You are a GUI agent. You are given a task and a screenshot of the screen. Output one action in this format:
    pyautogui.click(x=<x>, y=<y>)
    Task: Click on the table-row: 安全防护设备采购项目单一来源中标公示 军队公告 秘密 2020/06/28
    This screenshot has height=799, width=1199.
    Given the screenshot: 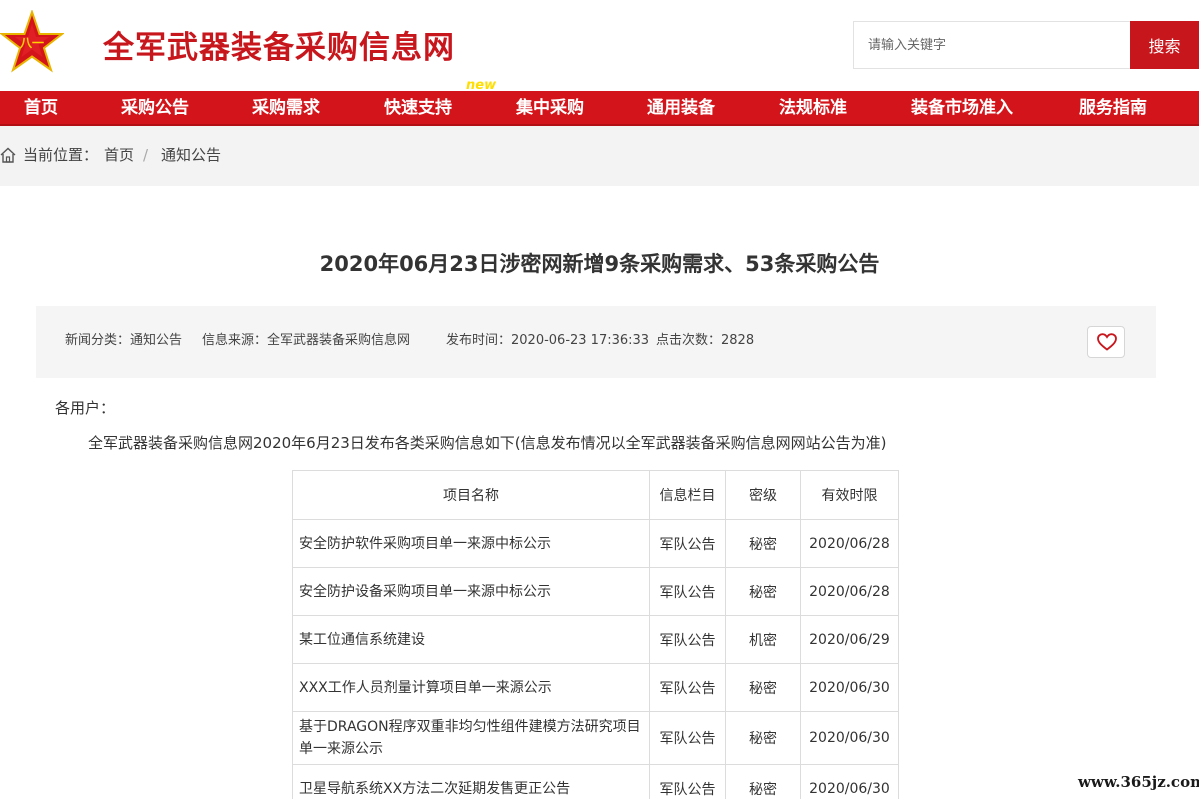 What is the action you would take?
    pyautogui.click(x=595, y=591)
    